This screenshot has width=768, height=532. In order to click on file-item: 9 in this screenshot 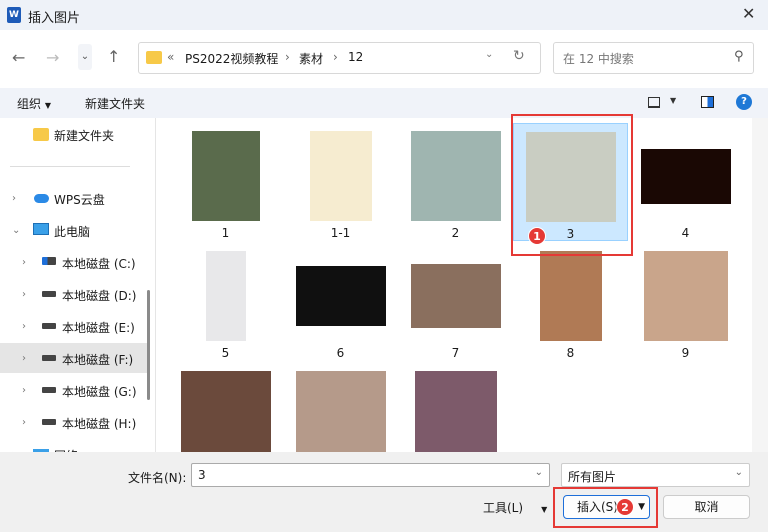, I will do `click(685, 302)`.